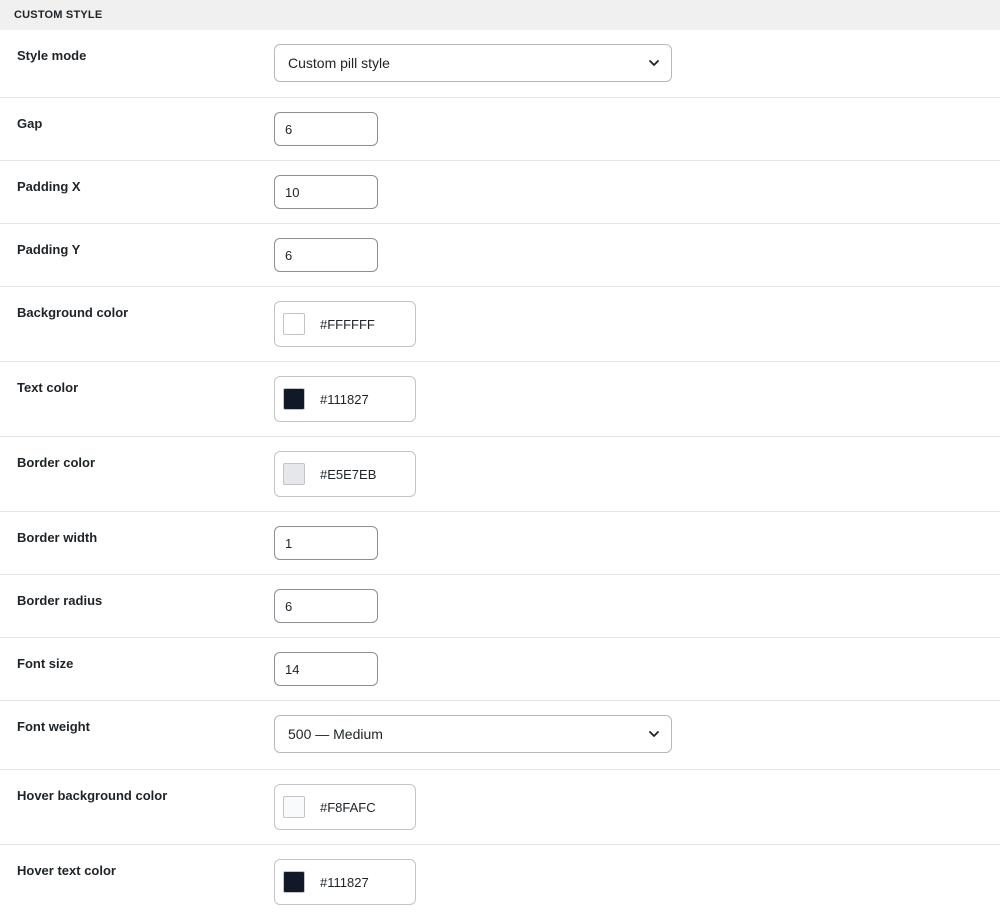  What do you see at coordinates (60, 600) in the screenshot?
I see `border-radius-label: Border radius` at bounding box center [60, 600].